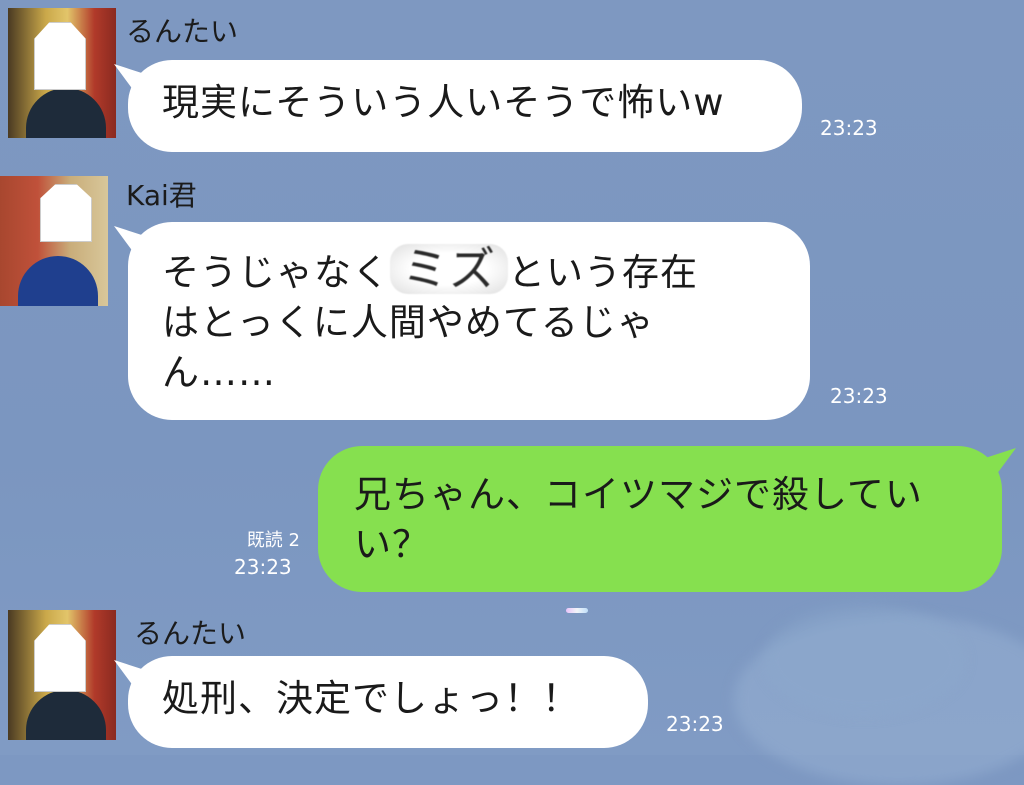  What do you see at coordinates (577, 610) in the screenshot?
I see `sparkle-decoration` at bounding box center [577, 610].